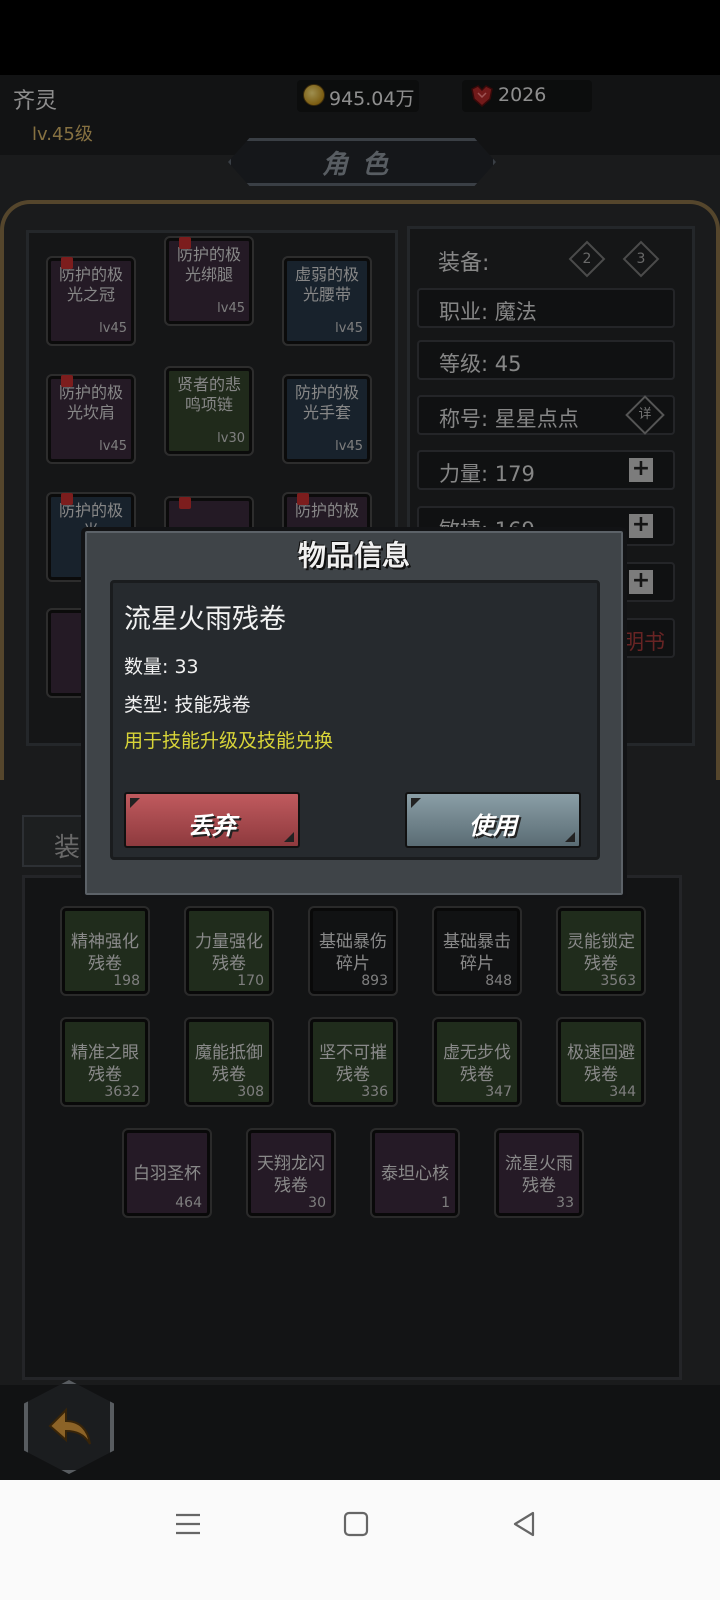 The image size is (720, 1600). Describe the element at coordinates (356, 1524) in the screenshot. I see `home-icon` at that location.